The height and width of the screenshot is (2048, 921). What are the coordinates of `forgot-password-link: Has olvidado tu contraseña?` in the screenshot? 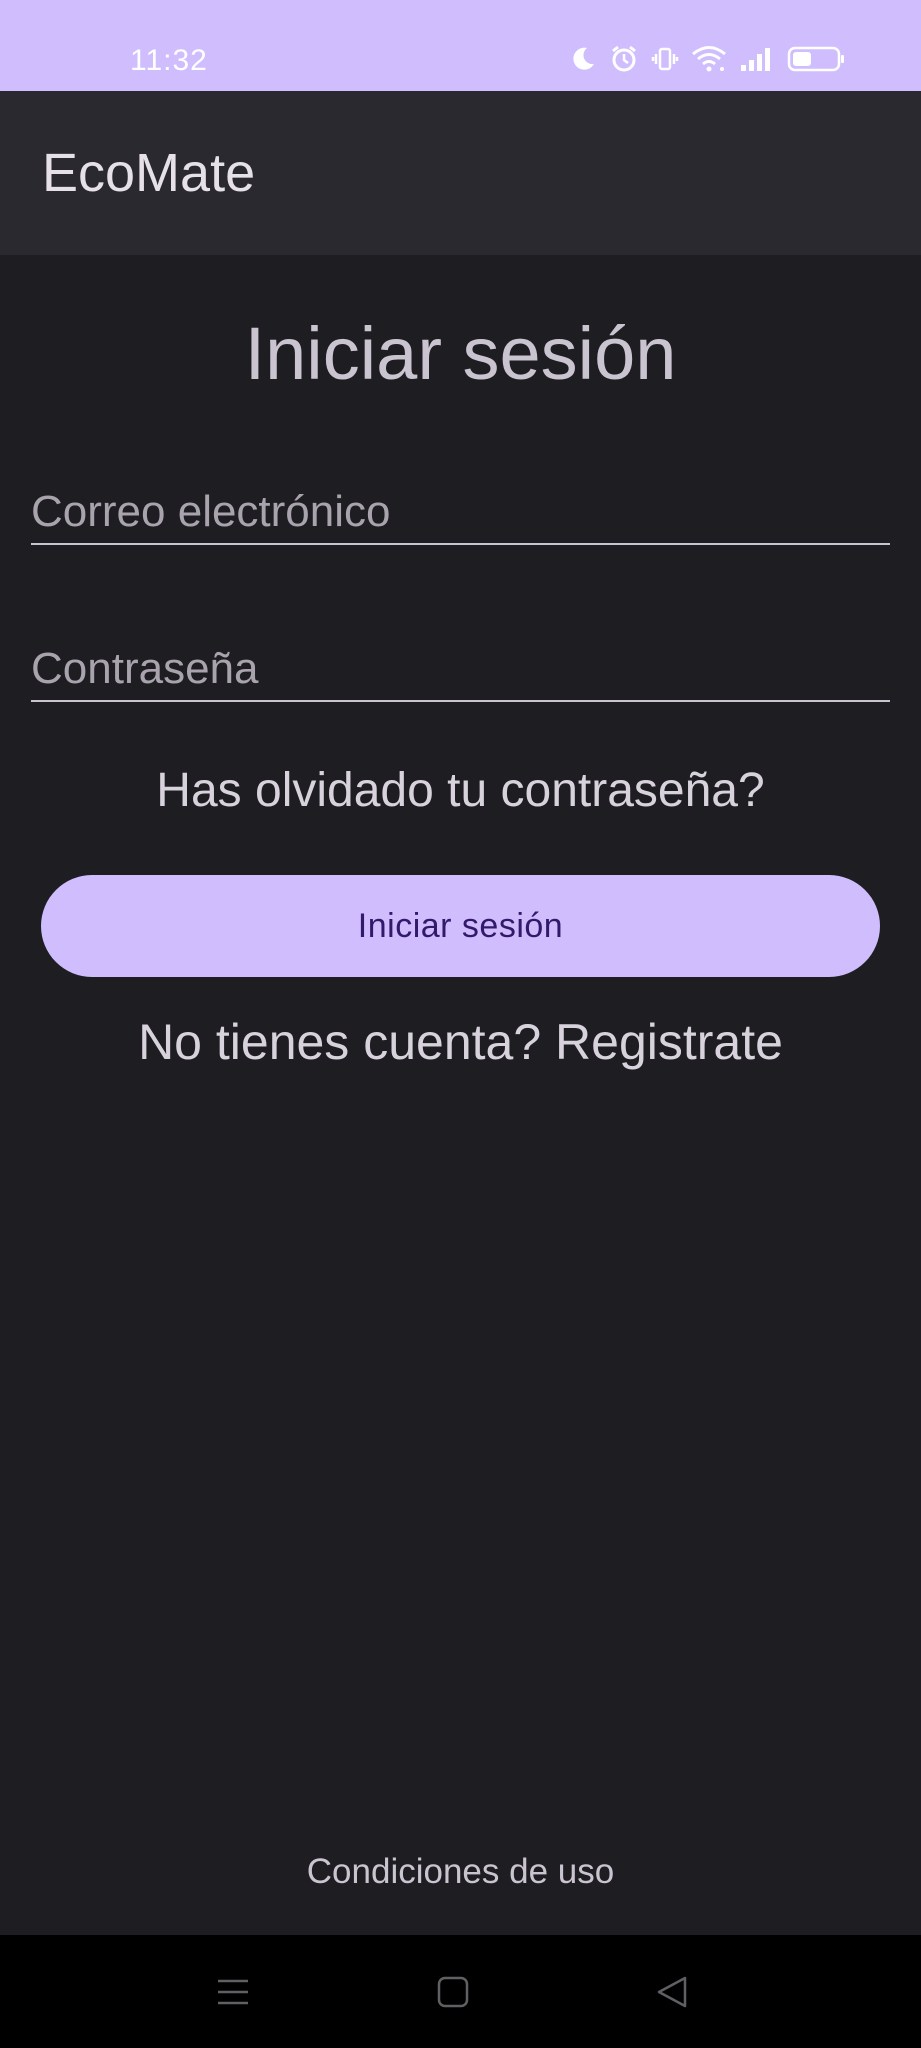 It's located at (460, 790).